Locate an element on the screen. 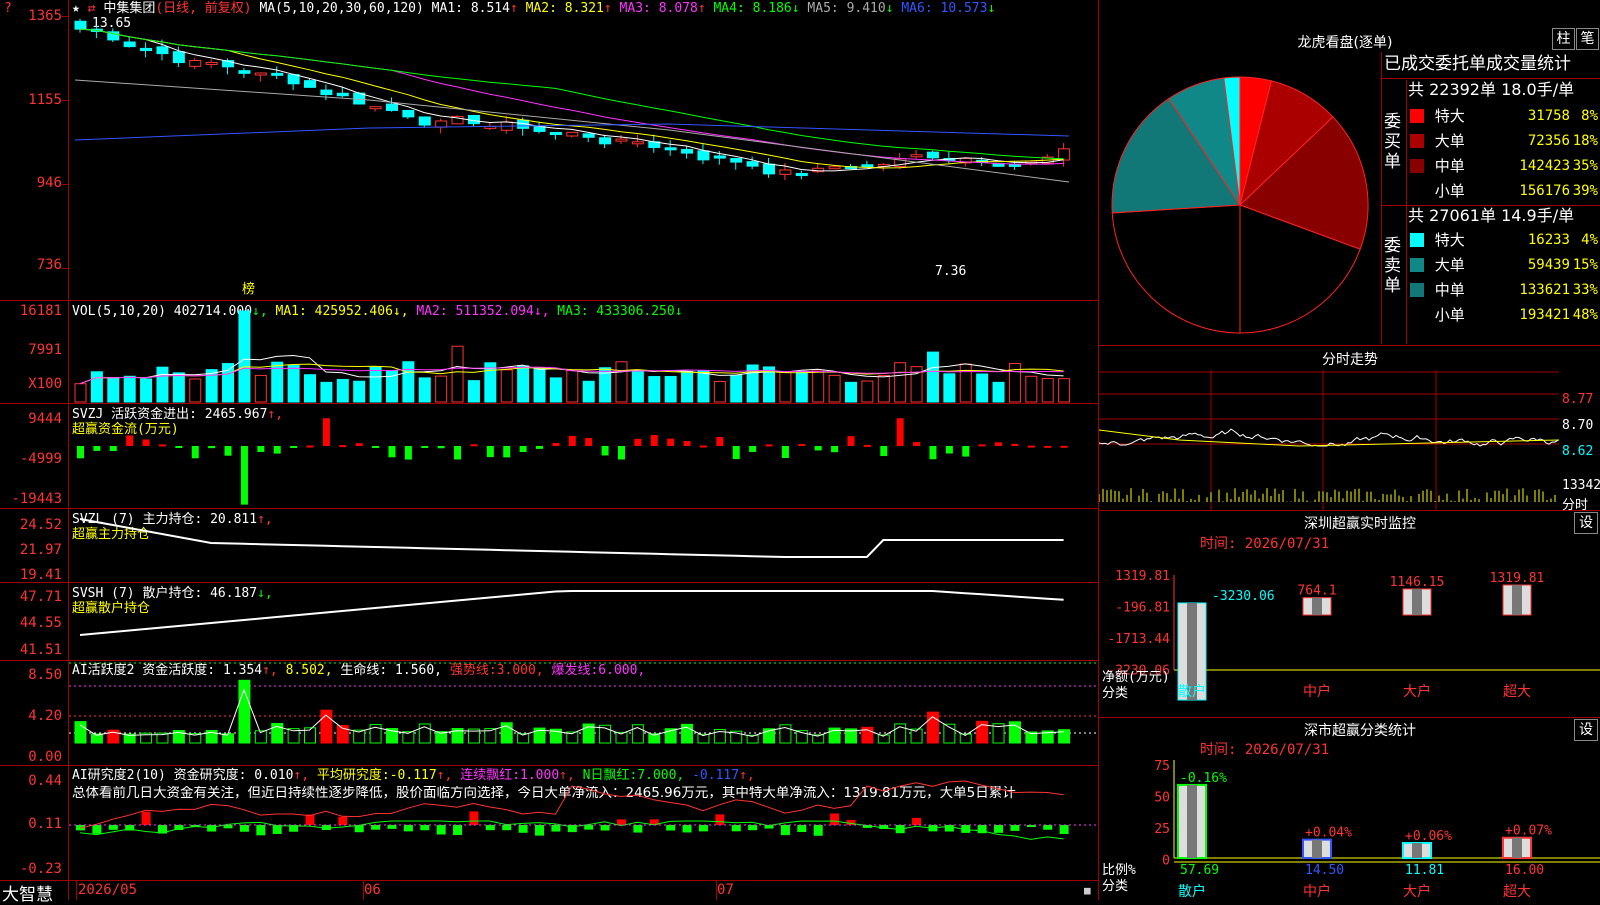 Image resolution: width=1600 pixels, height=905 pixels. monitor-axis-label: -1713.44 is located at coordinates (1138, 639).